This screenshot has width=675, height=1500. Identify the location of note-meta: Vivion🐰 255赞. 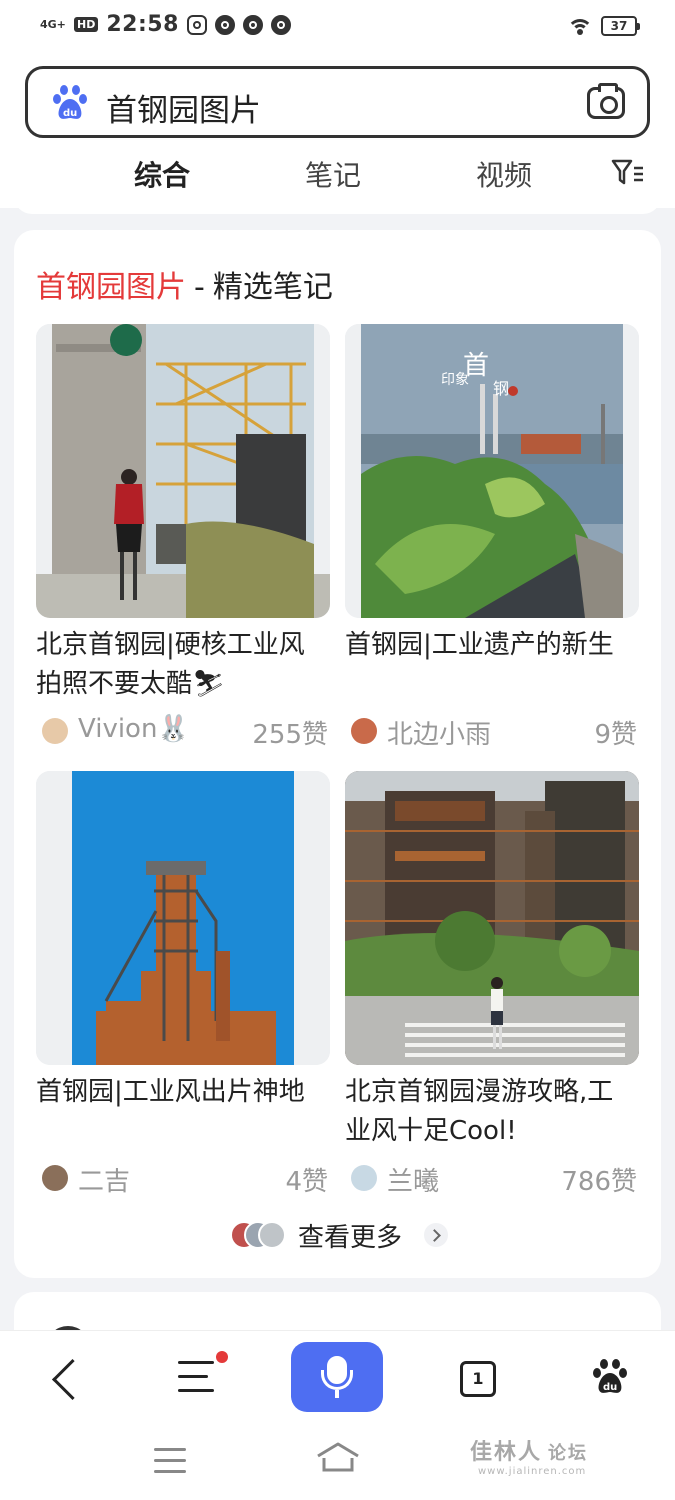
(183, 732).